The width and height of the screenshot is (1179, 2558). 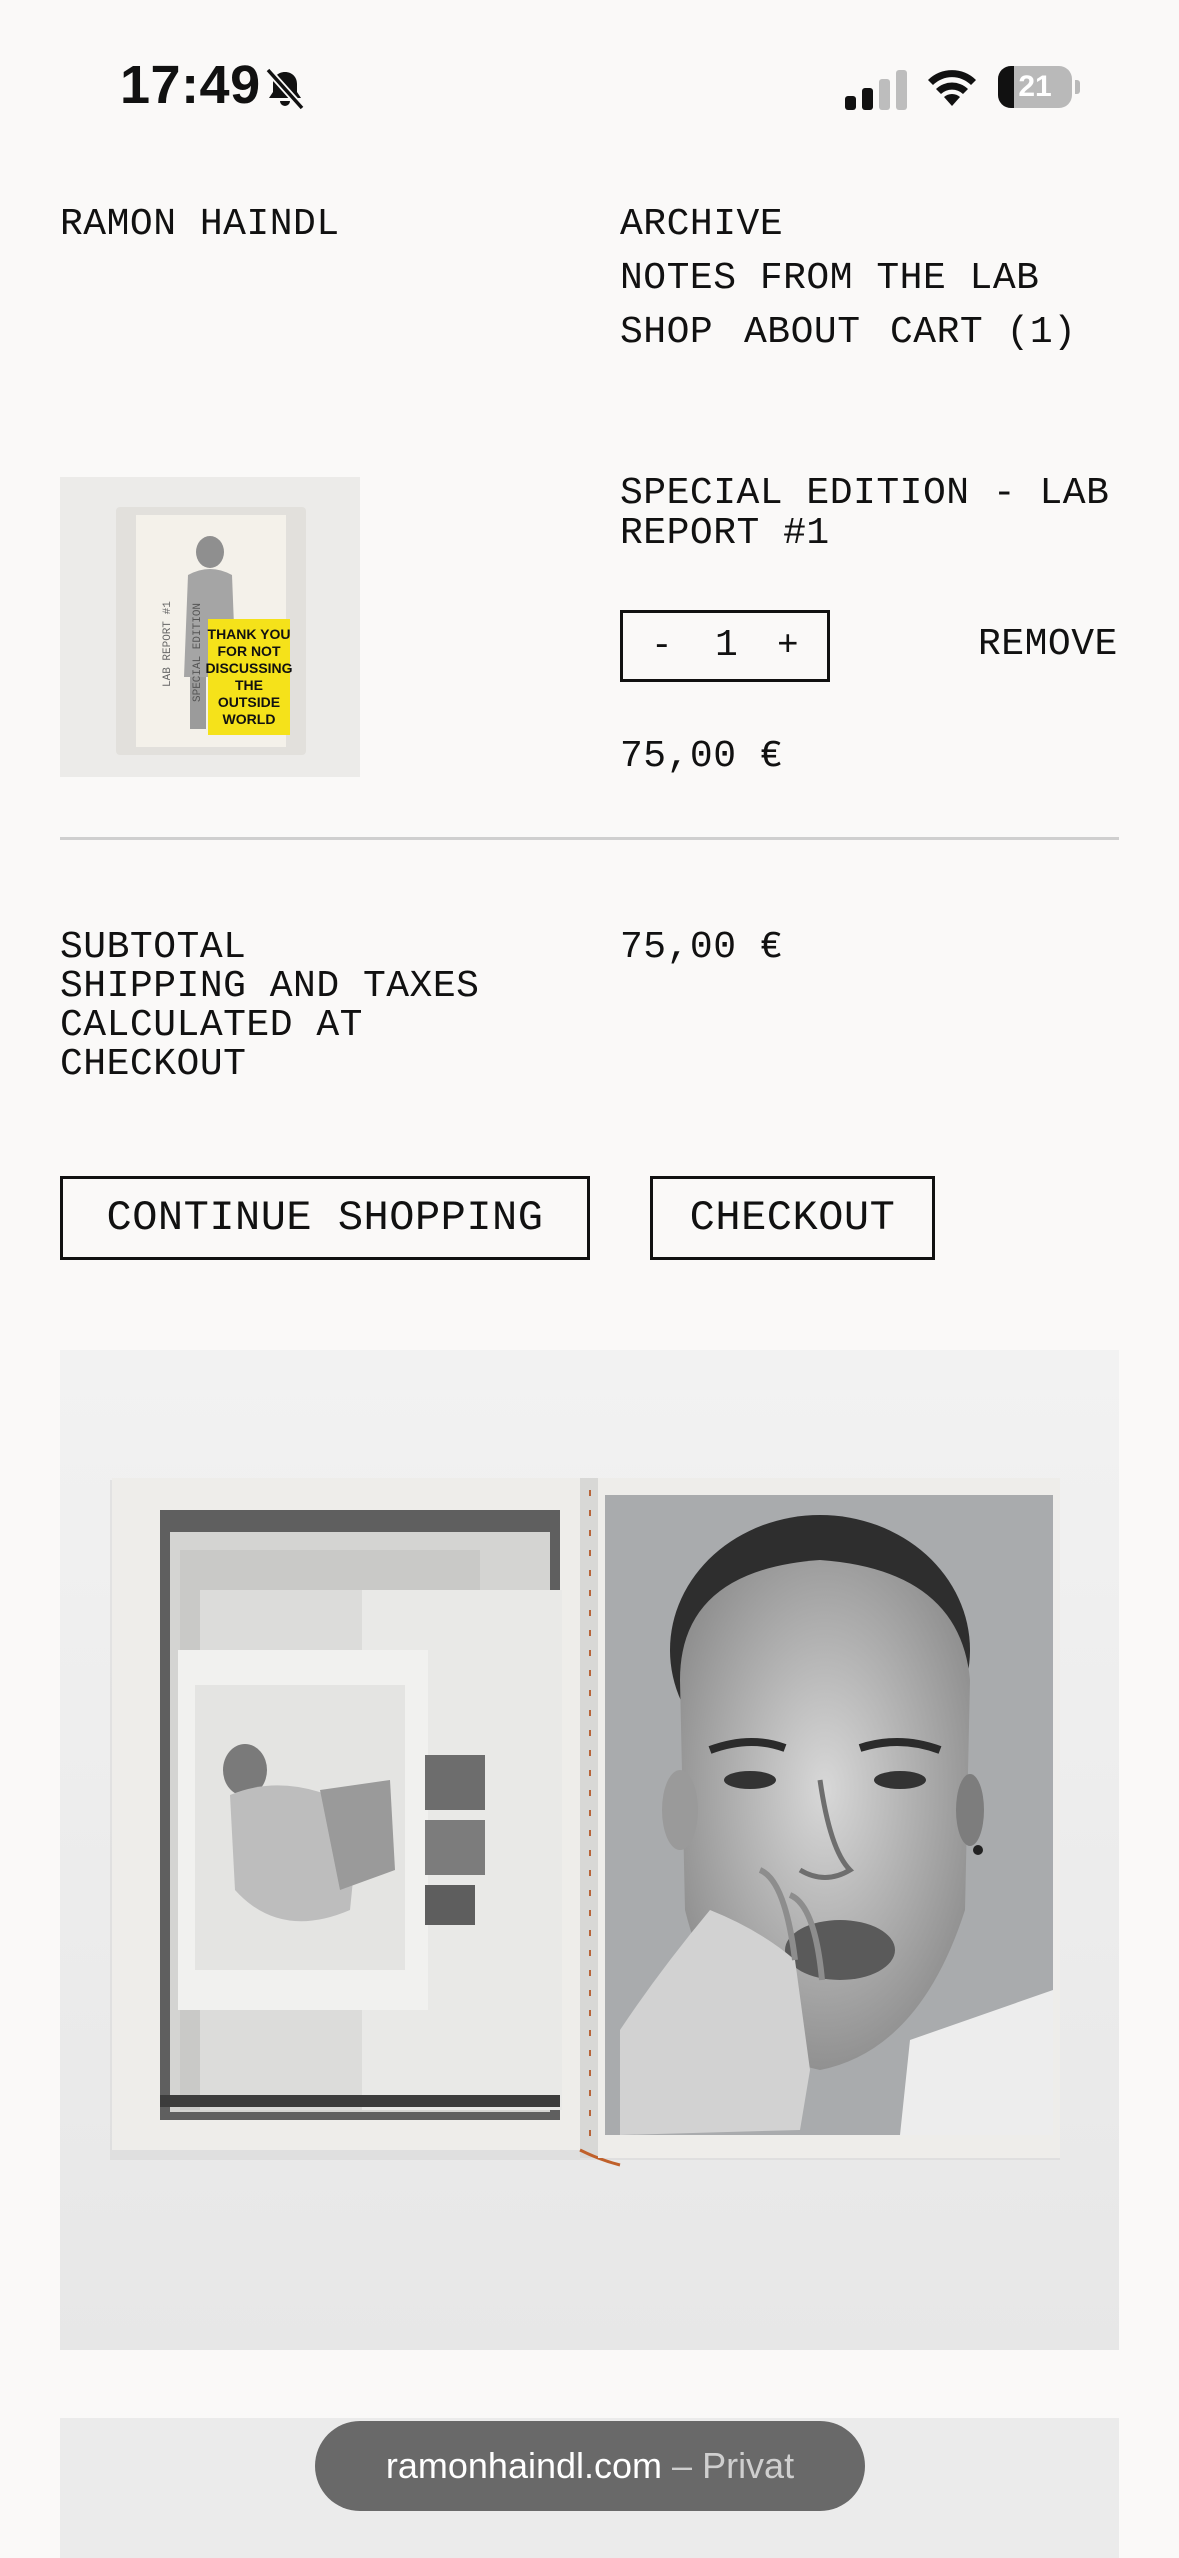 I want to click on subtotal-value: 75,00 €, so click(x=702, y=947).